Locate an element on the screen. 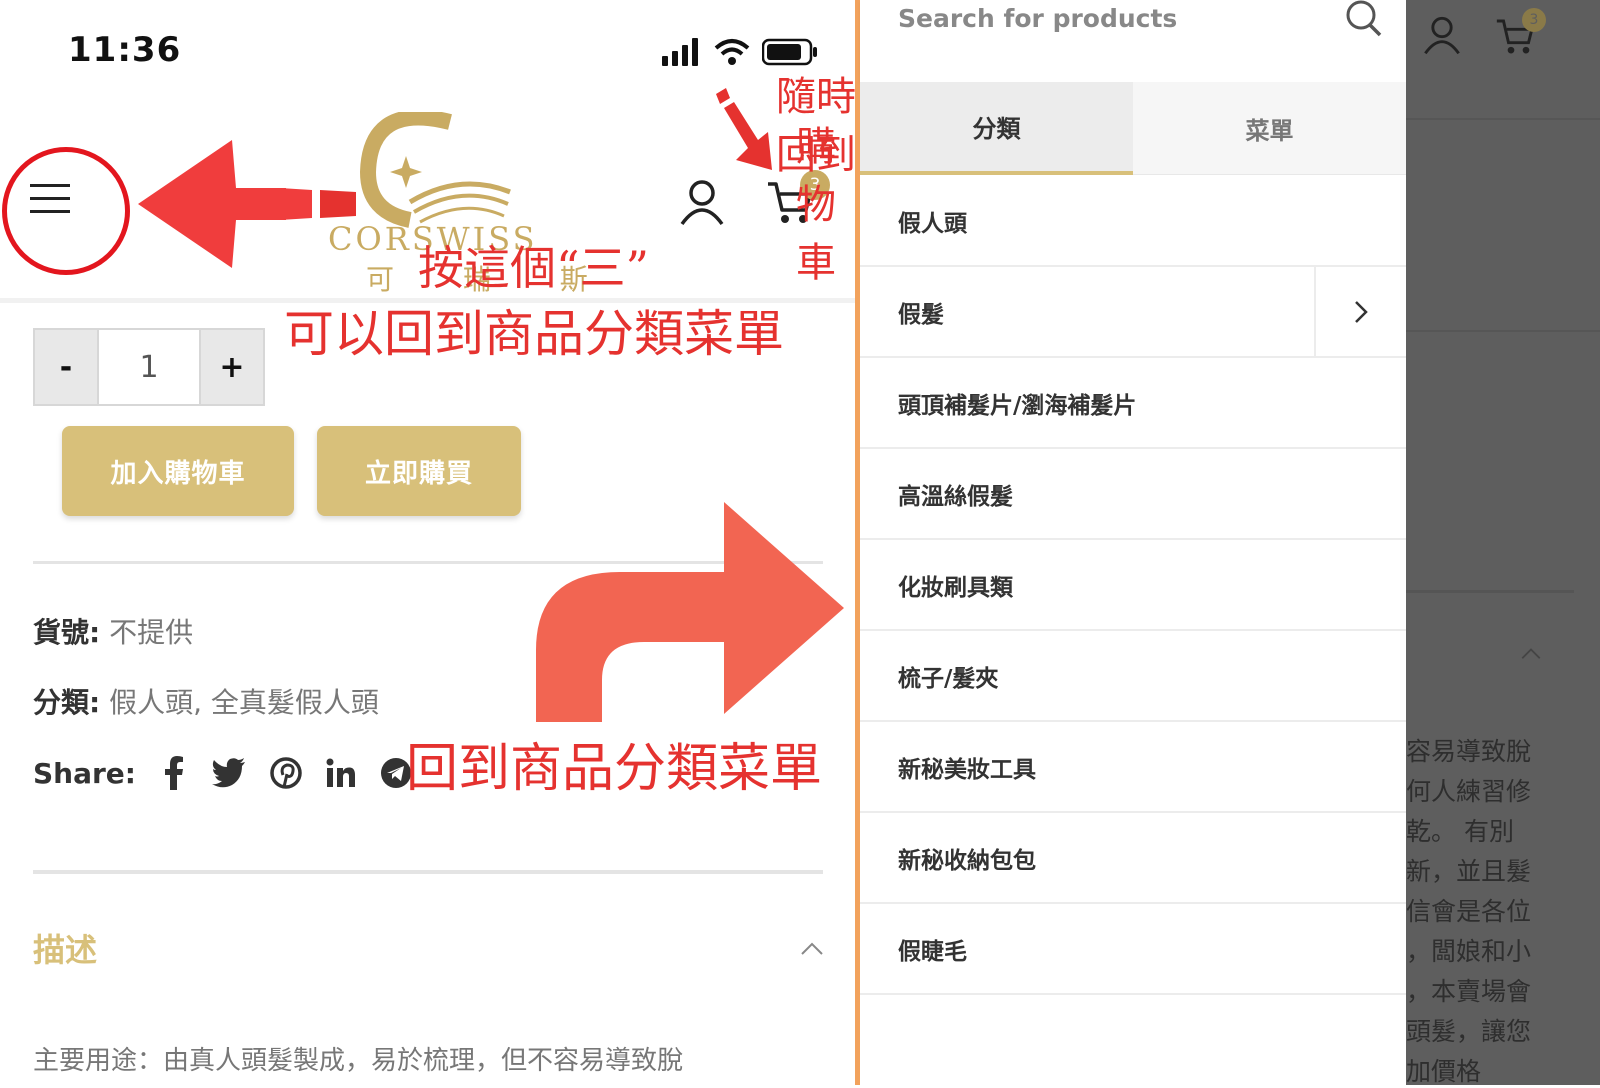 The width and height of the screenshot is (1600, 1088). annotation-arrow-down is located at coordinates (744, 129).